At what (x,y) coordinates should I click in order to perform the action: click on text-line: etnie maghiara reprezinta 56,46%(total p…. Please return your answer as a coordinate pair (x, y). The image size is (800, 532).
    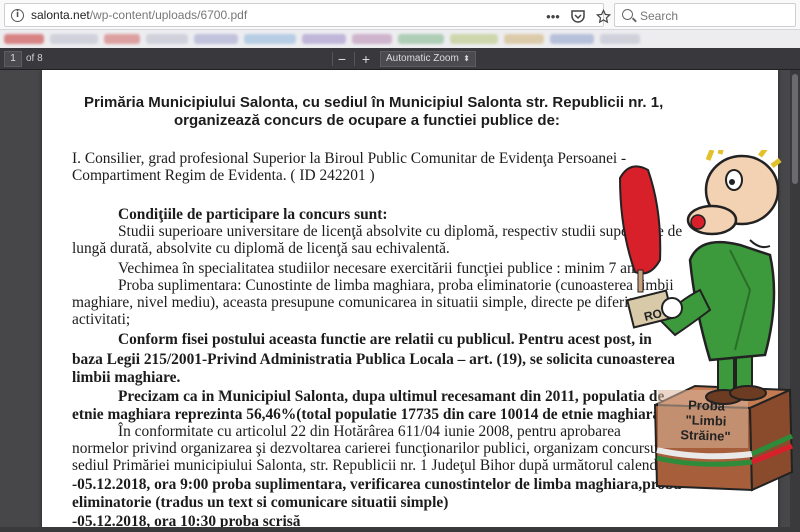
    Looking at the image, I should click on (371, 414).